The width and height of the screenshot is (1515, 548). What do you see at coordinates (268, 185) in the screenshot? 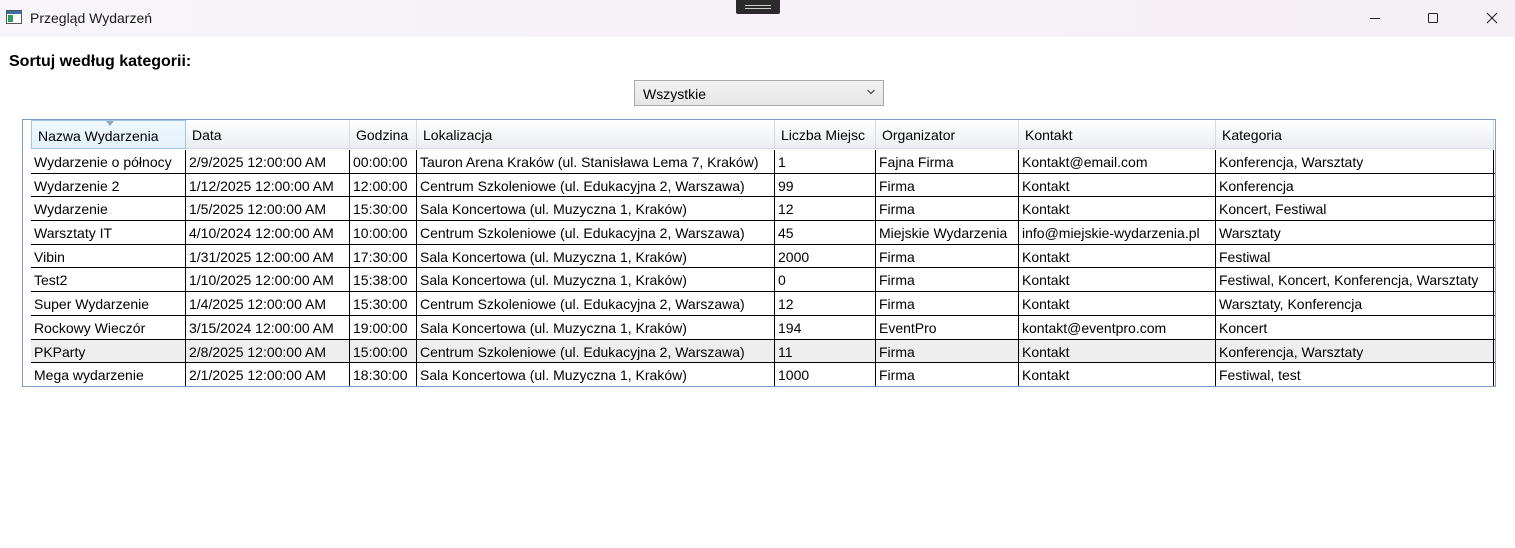
I see `cell-date: 1/12/2025 12:00:00 AM` at bounding box center [268, 185].